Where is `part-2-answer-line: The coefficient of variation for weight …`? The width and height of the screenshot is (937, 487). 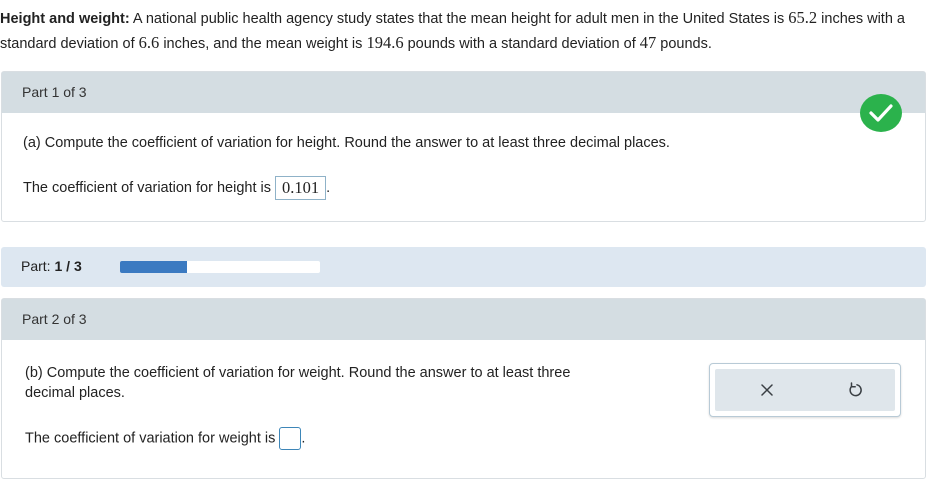 part-2-answer-line: The coefficient of variation for weight … is located at coordinates (165, 438).